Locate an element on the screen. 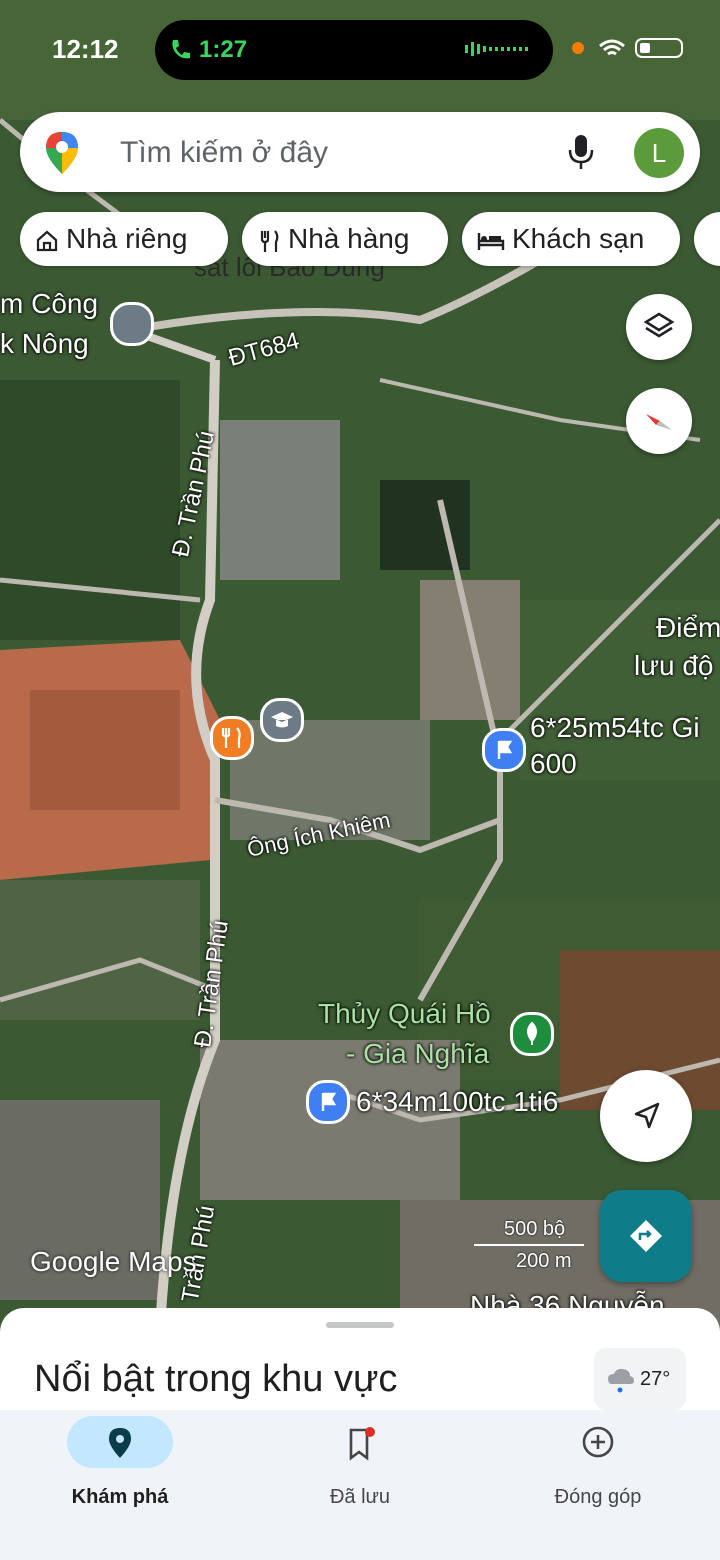  dynamic-island: 1:27 is located at coordinates (354, 50).